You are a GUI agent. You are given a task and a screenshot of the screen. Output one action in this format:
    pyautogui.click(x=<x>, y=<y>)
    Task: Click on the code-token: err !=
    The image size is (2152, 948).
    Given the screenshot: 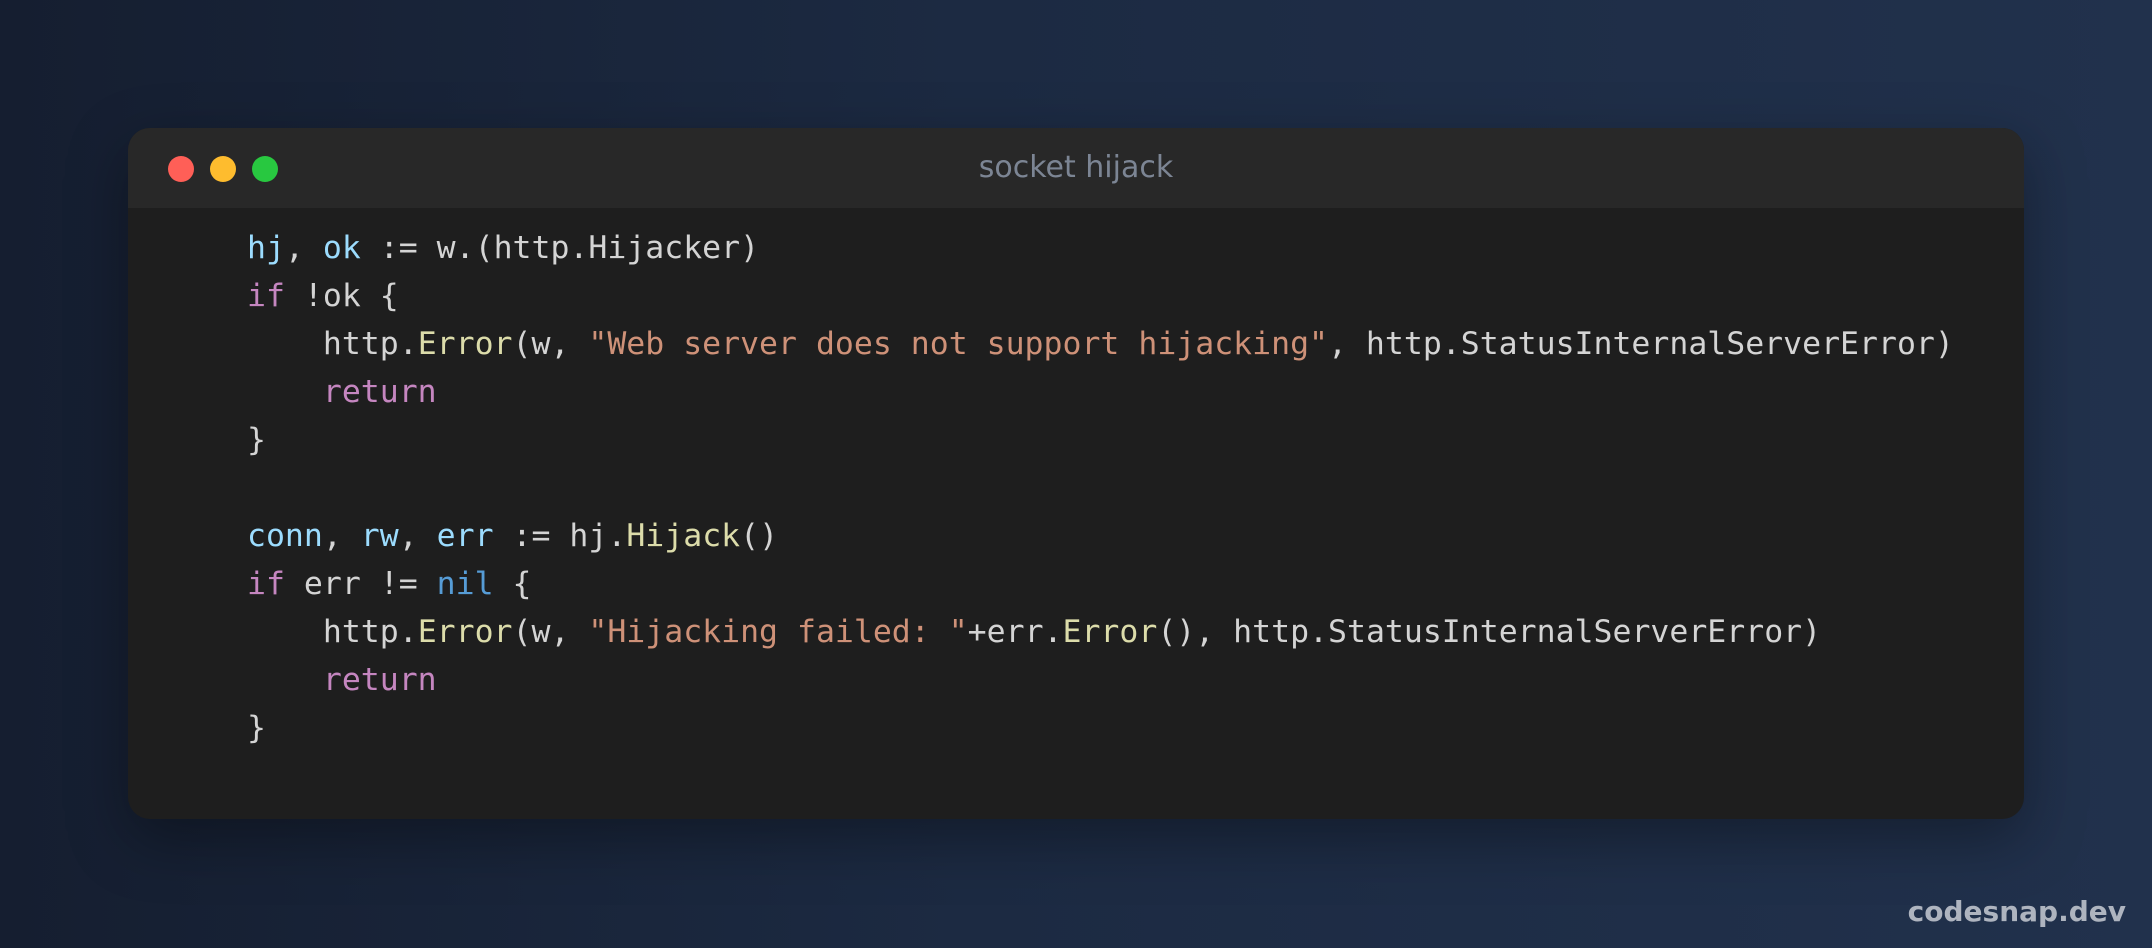 What is the action you would take?
    pyautogui.click(x=360, y=584)
    